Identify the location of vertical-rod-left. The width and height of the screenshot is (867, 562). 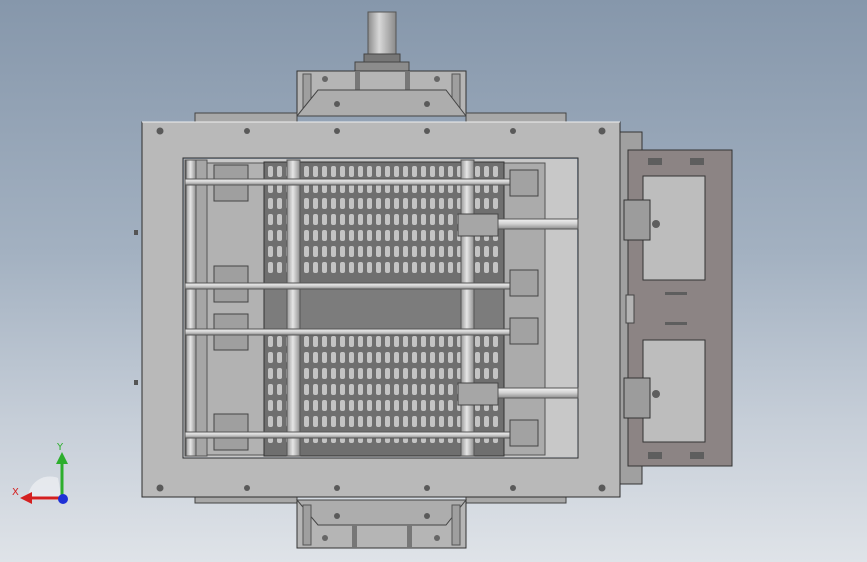
(293, 308).